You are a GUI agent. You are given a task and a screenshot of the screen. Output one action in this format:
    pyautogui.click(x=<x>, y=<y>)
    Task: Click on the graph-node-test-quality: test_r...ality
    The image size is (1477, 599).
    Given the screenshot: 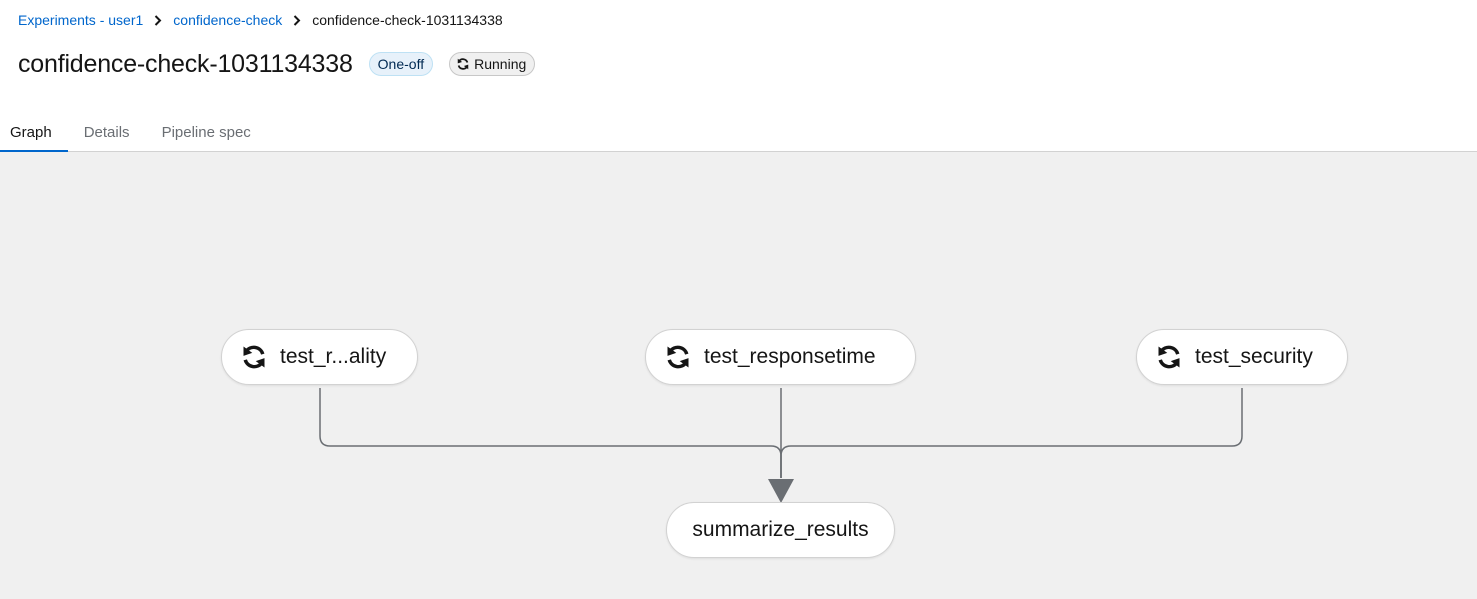 What is the action you would take?
    pyautogui.click(x=319, y=357)
    